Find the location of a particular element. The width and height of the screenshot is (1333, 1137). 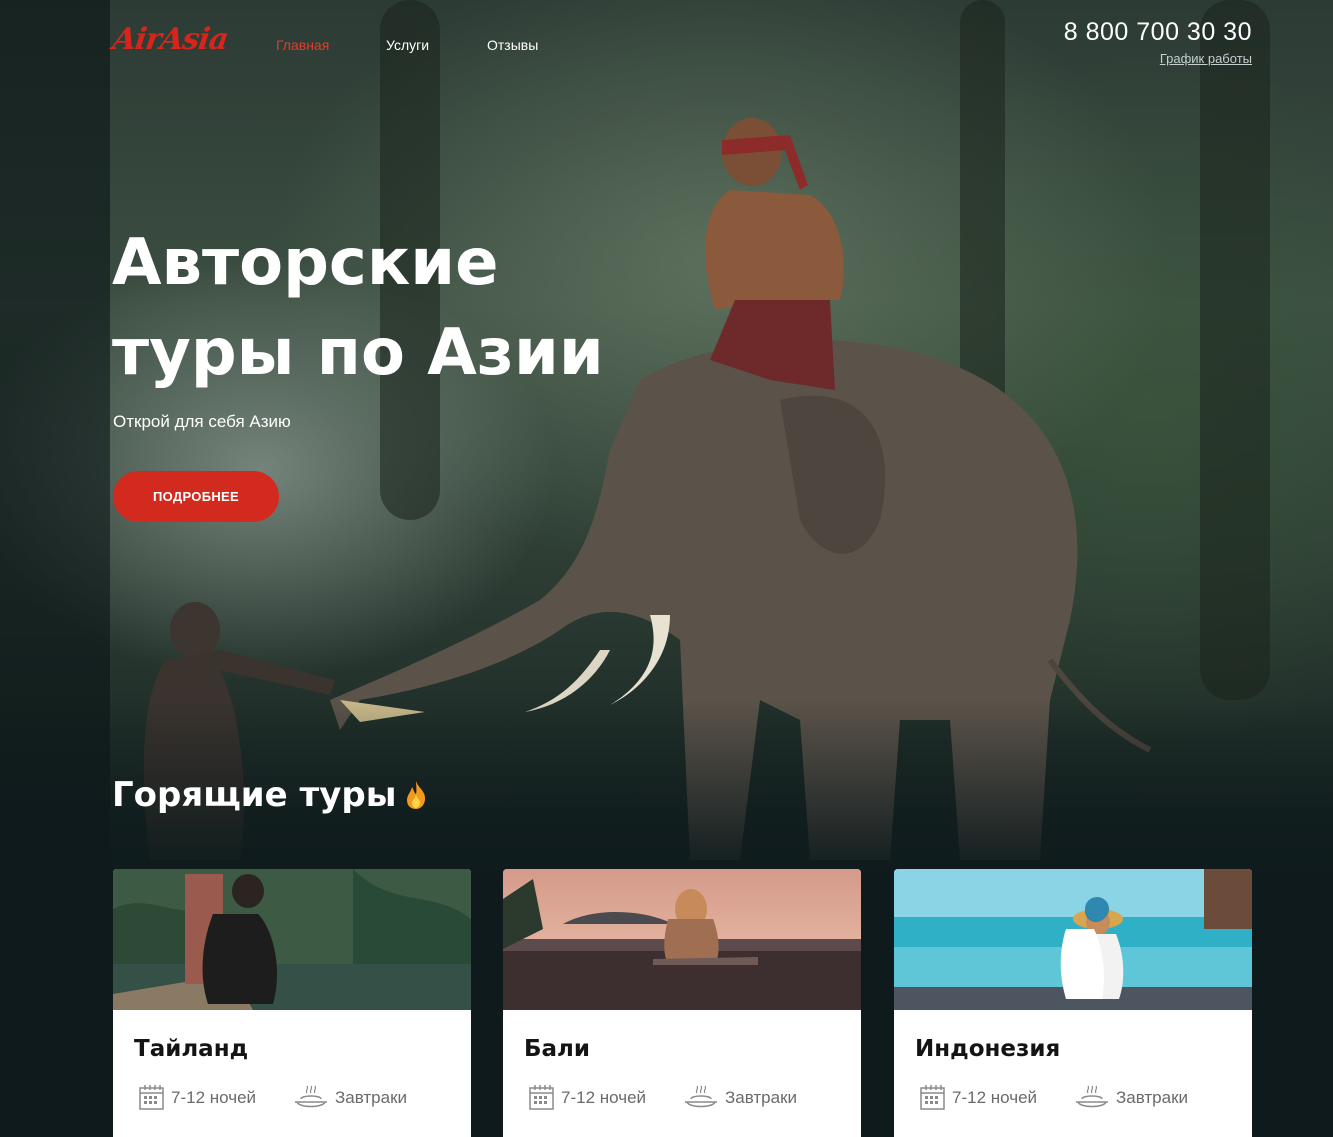

tour-card-bali: Бали 7-12 ночей Завтраки is located at coordinates (682, 1003).